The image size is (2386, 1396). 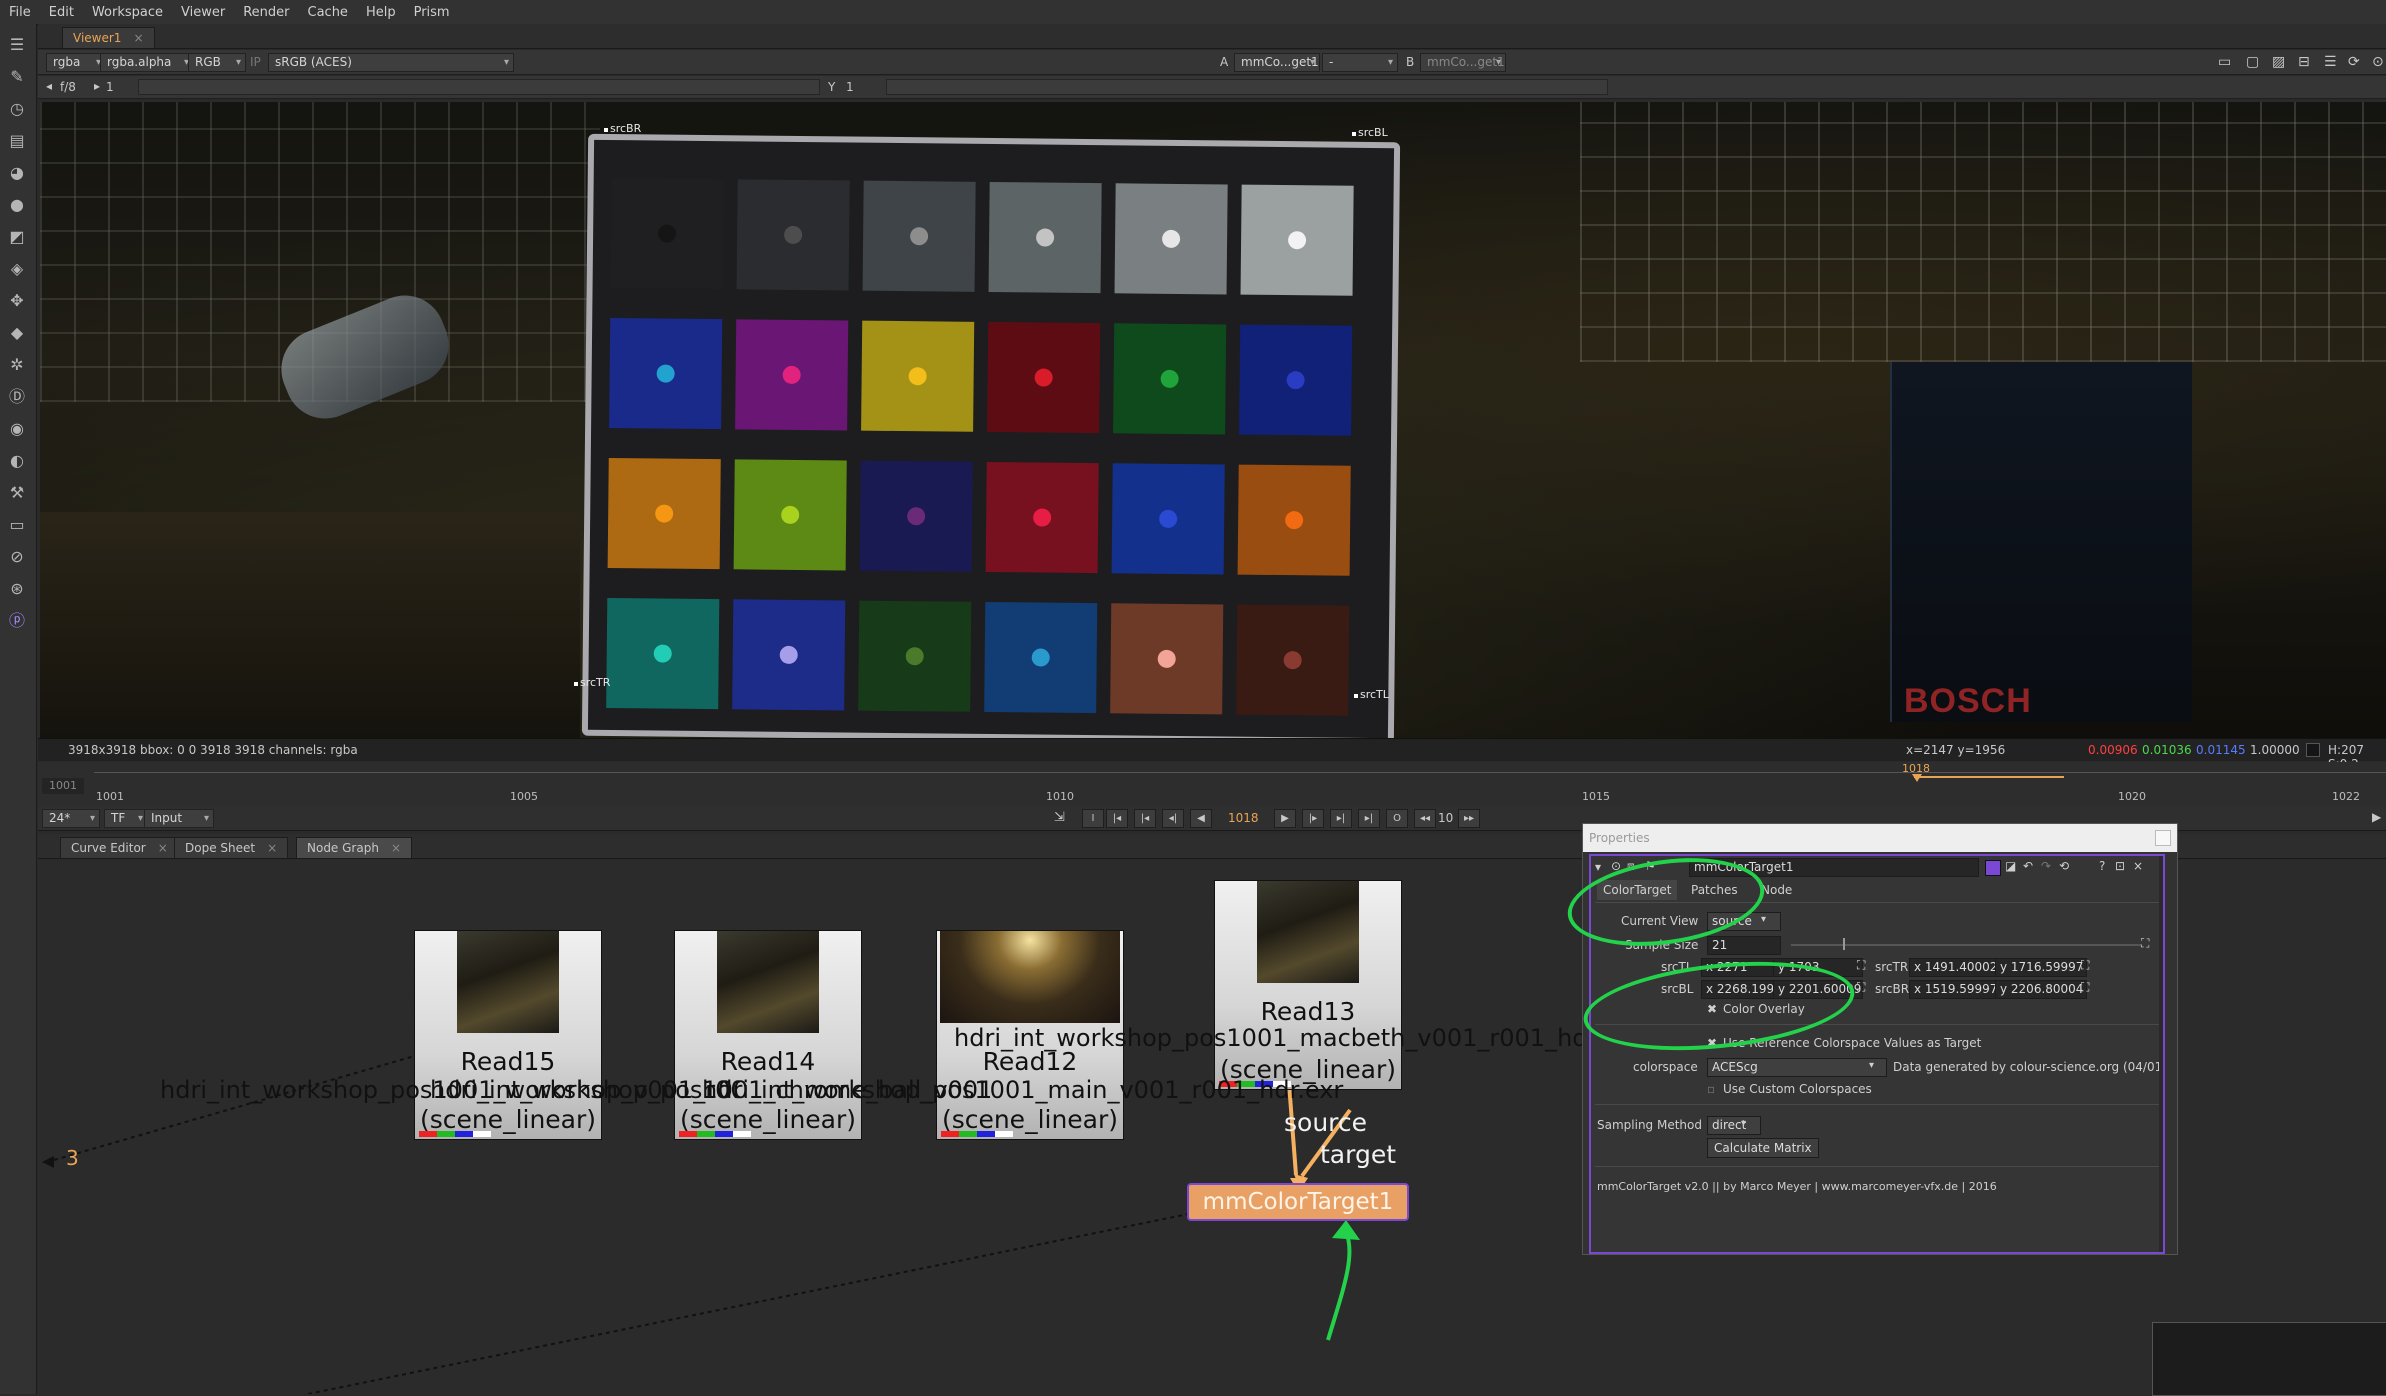 I want to click on skip-back-button: ◂◂, so click(x=1425, y=818).